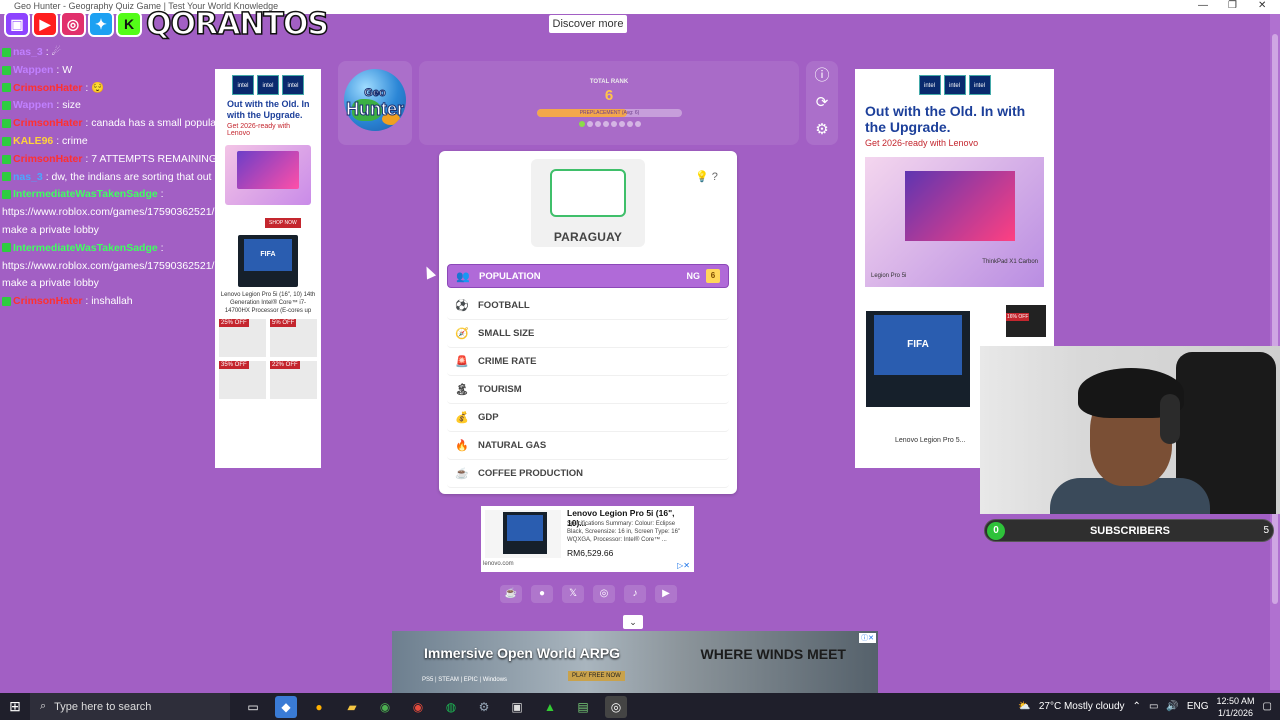  I want to click on spotify-icon: ◍, so click(451, 707).